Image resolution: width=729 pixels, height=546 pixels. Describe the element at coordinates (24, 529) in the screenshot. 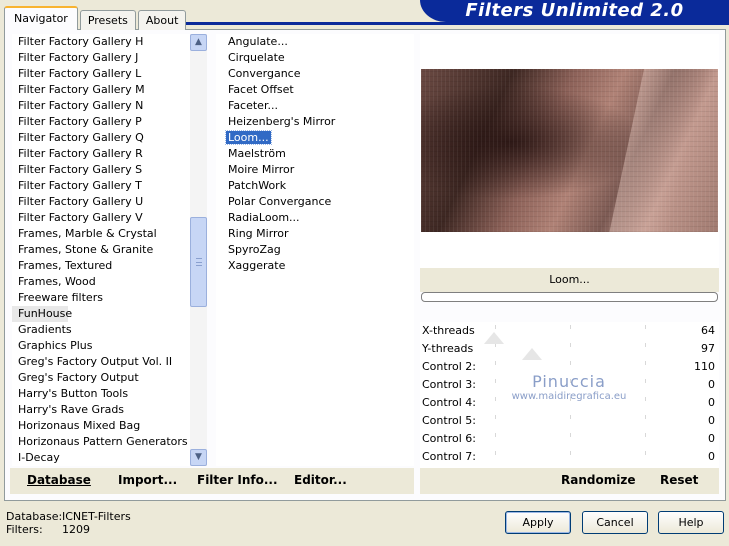

I see `filters-label: Filters:` at that location.